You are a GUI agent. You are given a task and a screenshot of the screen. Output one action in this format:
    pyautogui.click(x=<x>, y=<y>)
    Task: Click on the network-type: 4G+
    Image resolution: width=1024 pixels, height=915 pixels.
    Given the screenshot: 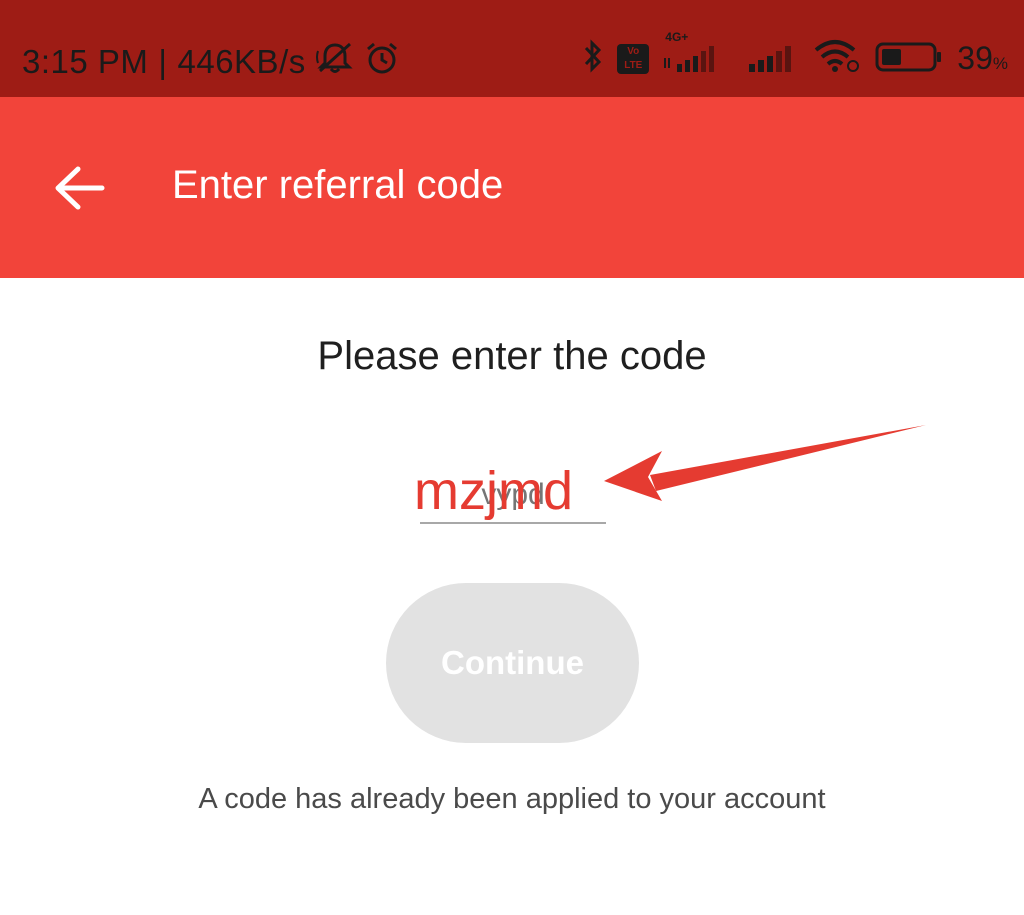 What is the action you would take?
    pyautogui.click(x=677, y=37)
    